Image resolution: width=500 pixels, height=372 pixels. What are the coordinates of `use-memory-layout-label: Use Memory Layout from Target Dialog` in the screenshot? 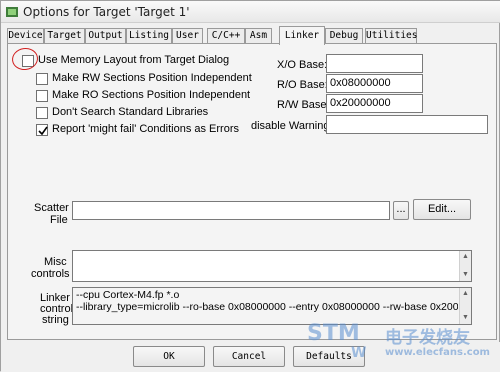 It's located at (134, 60).